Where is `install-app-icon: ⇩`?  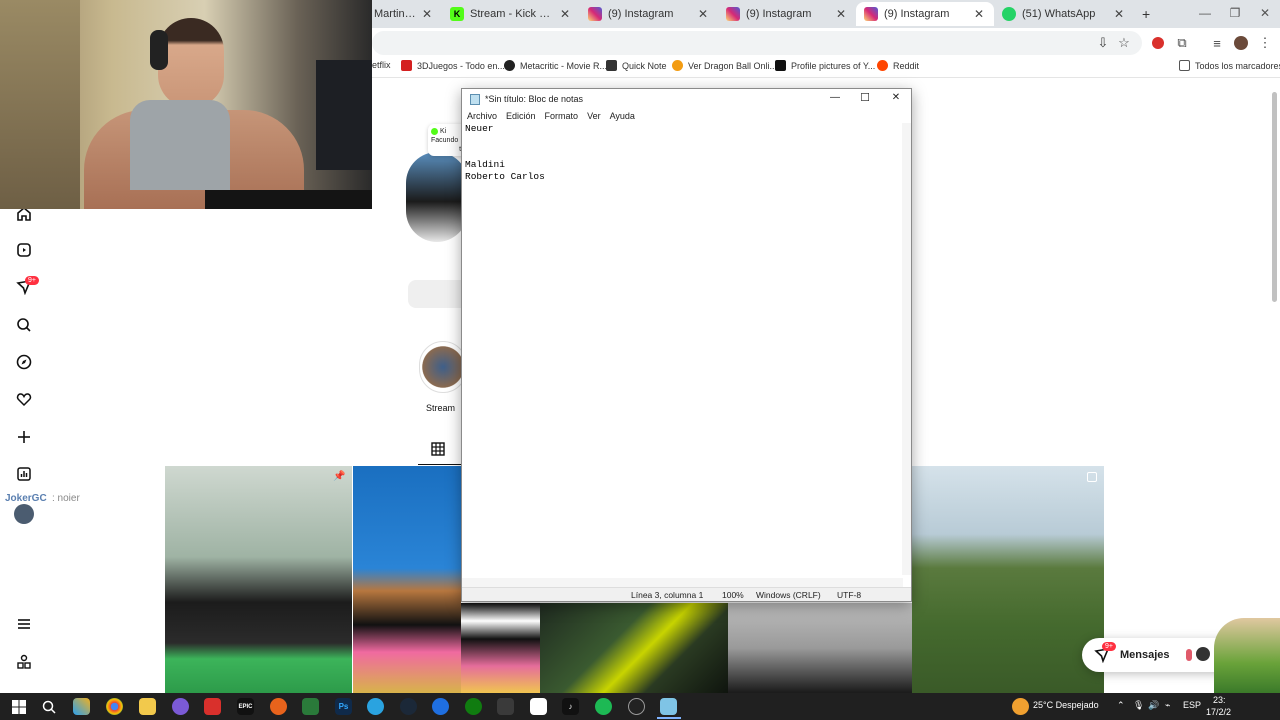 install-app-icon: ⇩ is located at coordinates (1103, 43).